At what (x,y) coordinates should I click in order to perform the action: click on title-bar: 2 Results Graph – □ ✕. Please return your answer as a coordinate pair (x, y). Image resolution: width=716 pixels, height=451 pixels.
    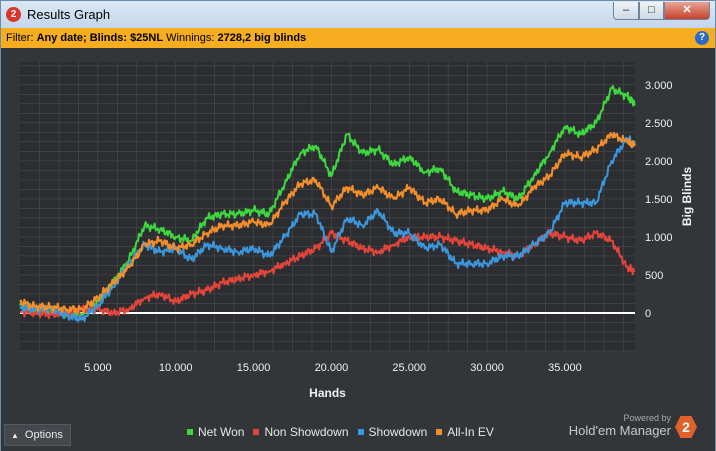
    Looking at the image, I should click on (358, 14).